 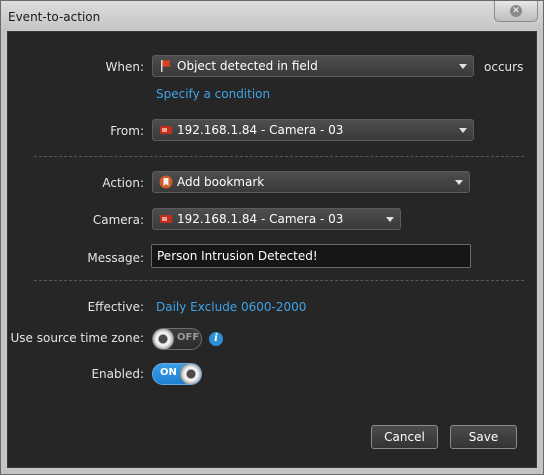 I want to click on effective-schedule-link: Daily Exclude 0600-2000, so click(x=231, y=307).